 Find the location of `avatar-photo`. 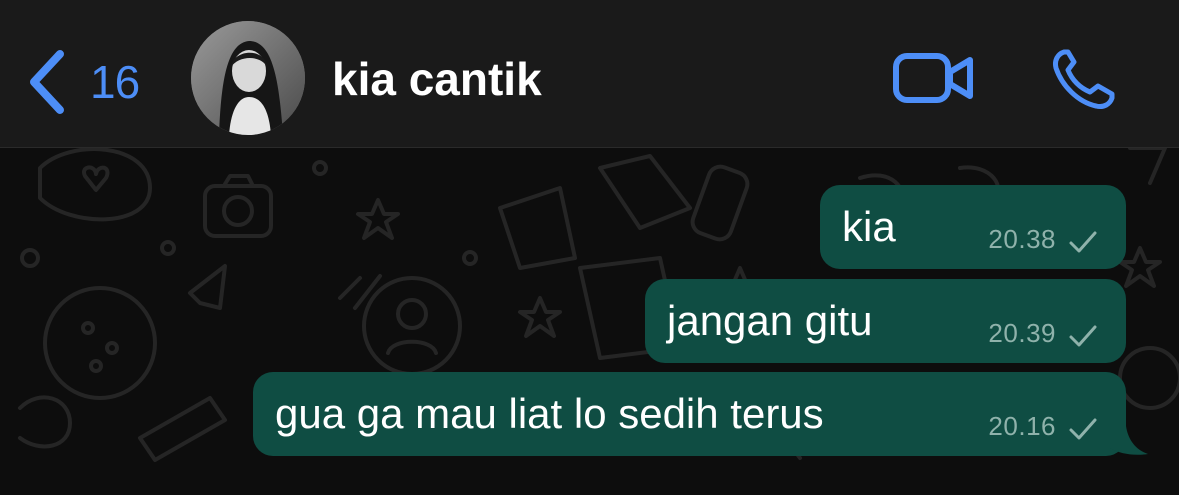

avatar-photo is located at coordinates (248, 78).